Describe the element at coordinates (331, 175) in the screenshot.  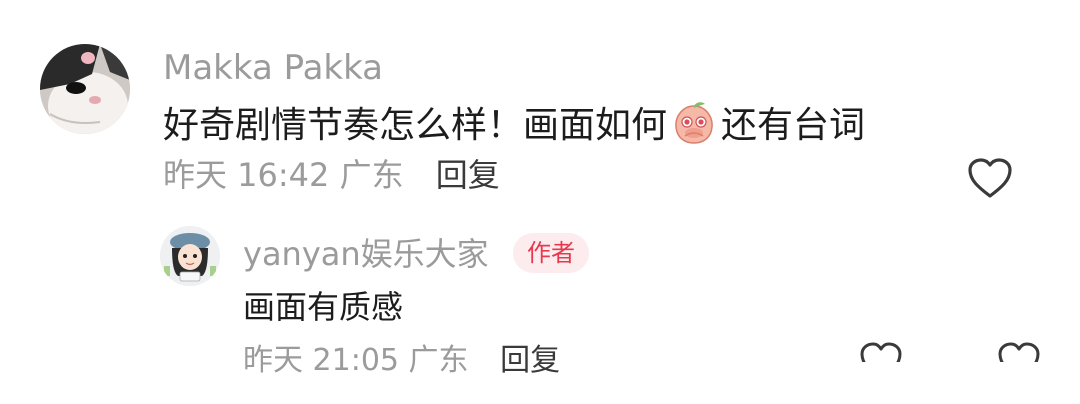
I see `comment-meta: 昨天 16:42 广东 回复` at that location.